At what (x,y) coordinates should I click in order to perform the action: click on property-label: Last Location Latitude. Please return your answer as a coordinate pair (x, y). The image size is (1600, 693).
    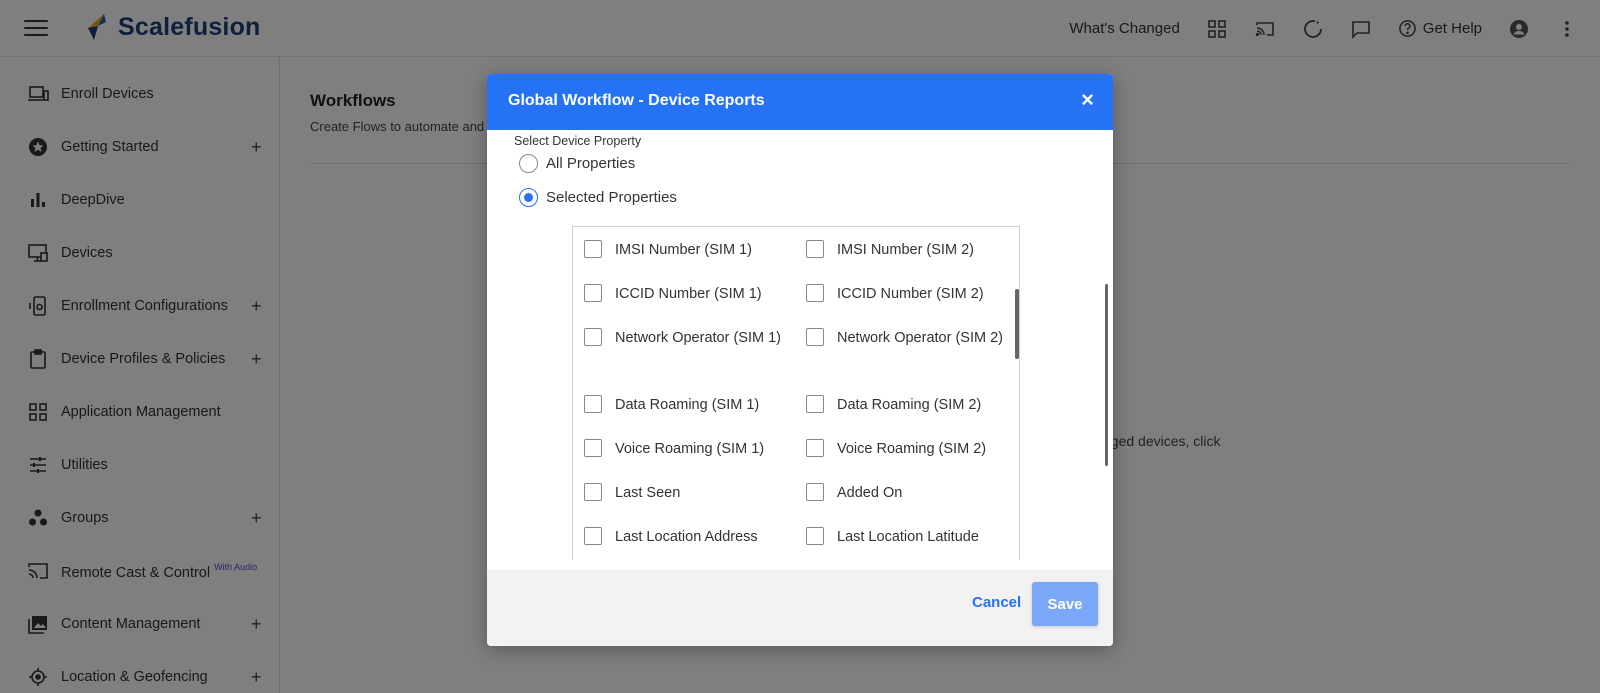
    Looking at the image, I should click on (908, 537).